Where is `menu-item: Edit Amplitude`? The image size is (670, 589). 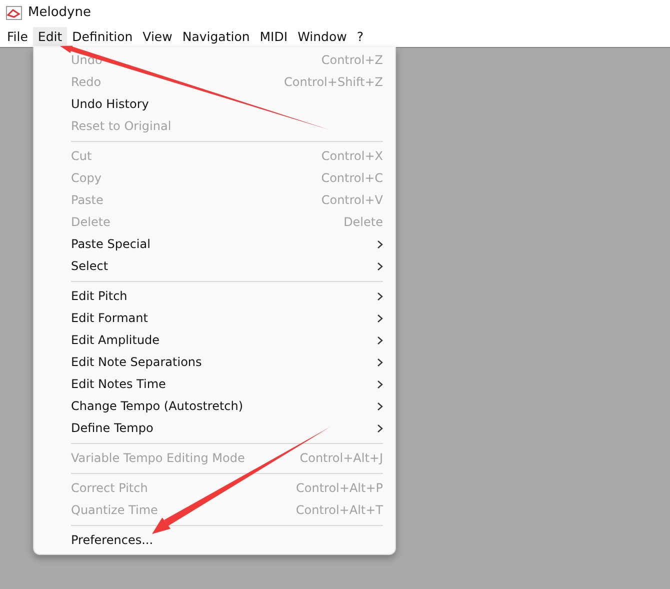 menu-item: Edit Amplitude is located at coordinates (214, 340).